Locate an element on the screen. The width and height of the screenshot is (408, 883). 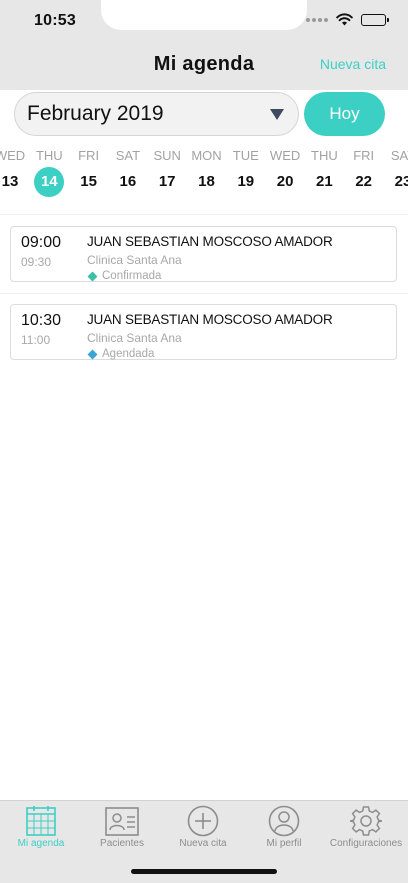
home-indicator is located at coordinates (204, 871).